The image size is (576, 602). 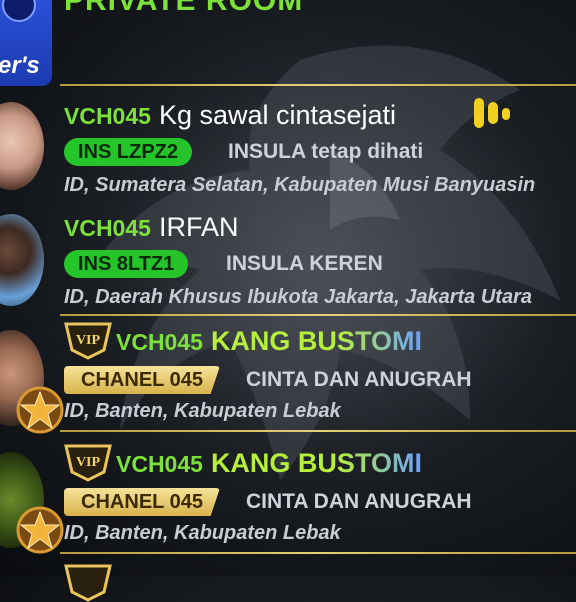 I want to click on top-header: PRIVATE ROOM er's, so click(x=288, y=43).